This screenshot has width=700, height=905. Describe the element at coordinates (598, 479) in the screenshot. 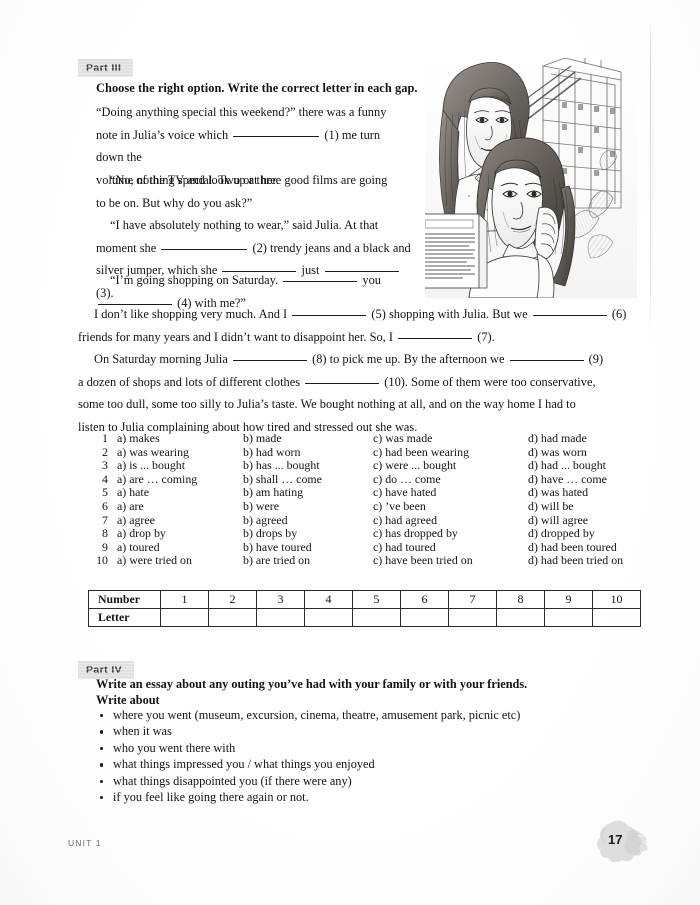

I see `option-d: d) have … come` at that location.